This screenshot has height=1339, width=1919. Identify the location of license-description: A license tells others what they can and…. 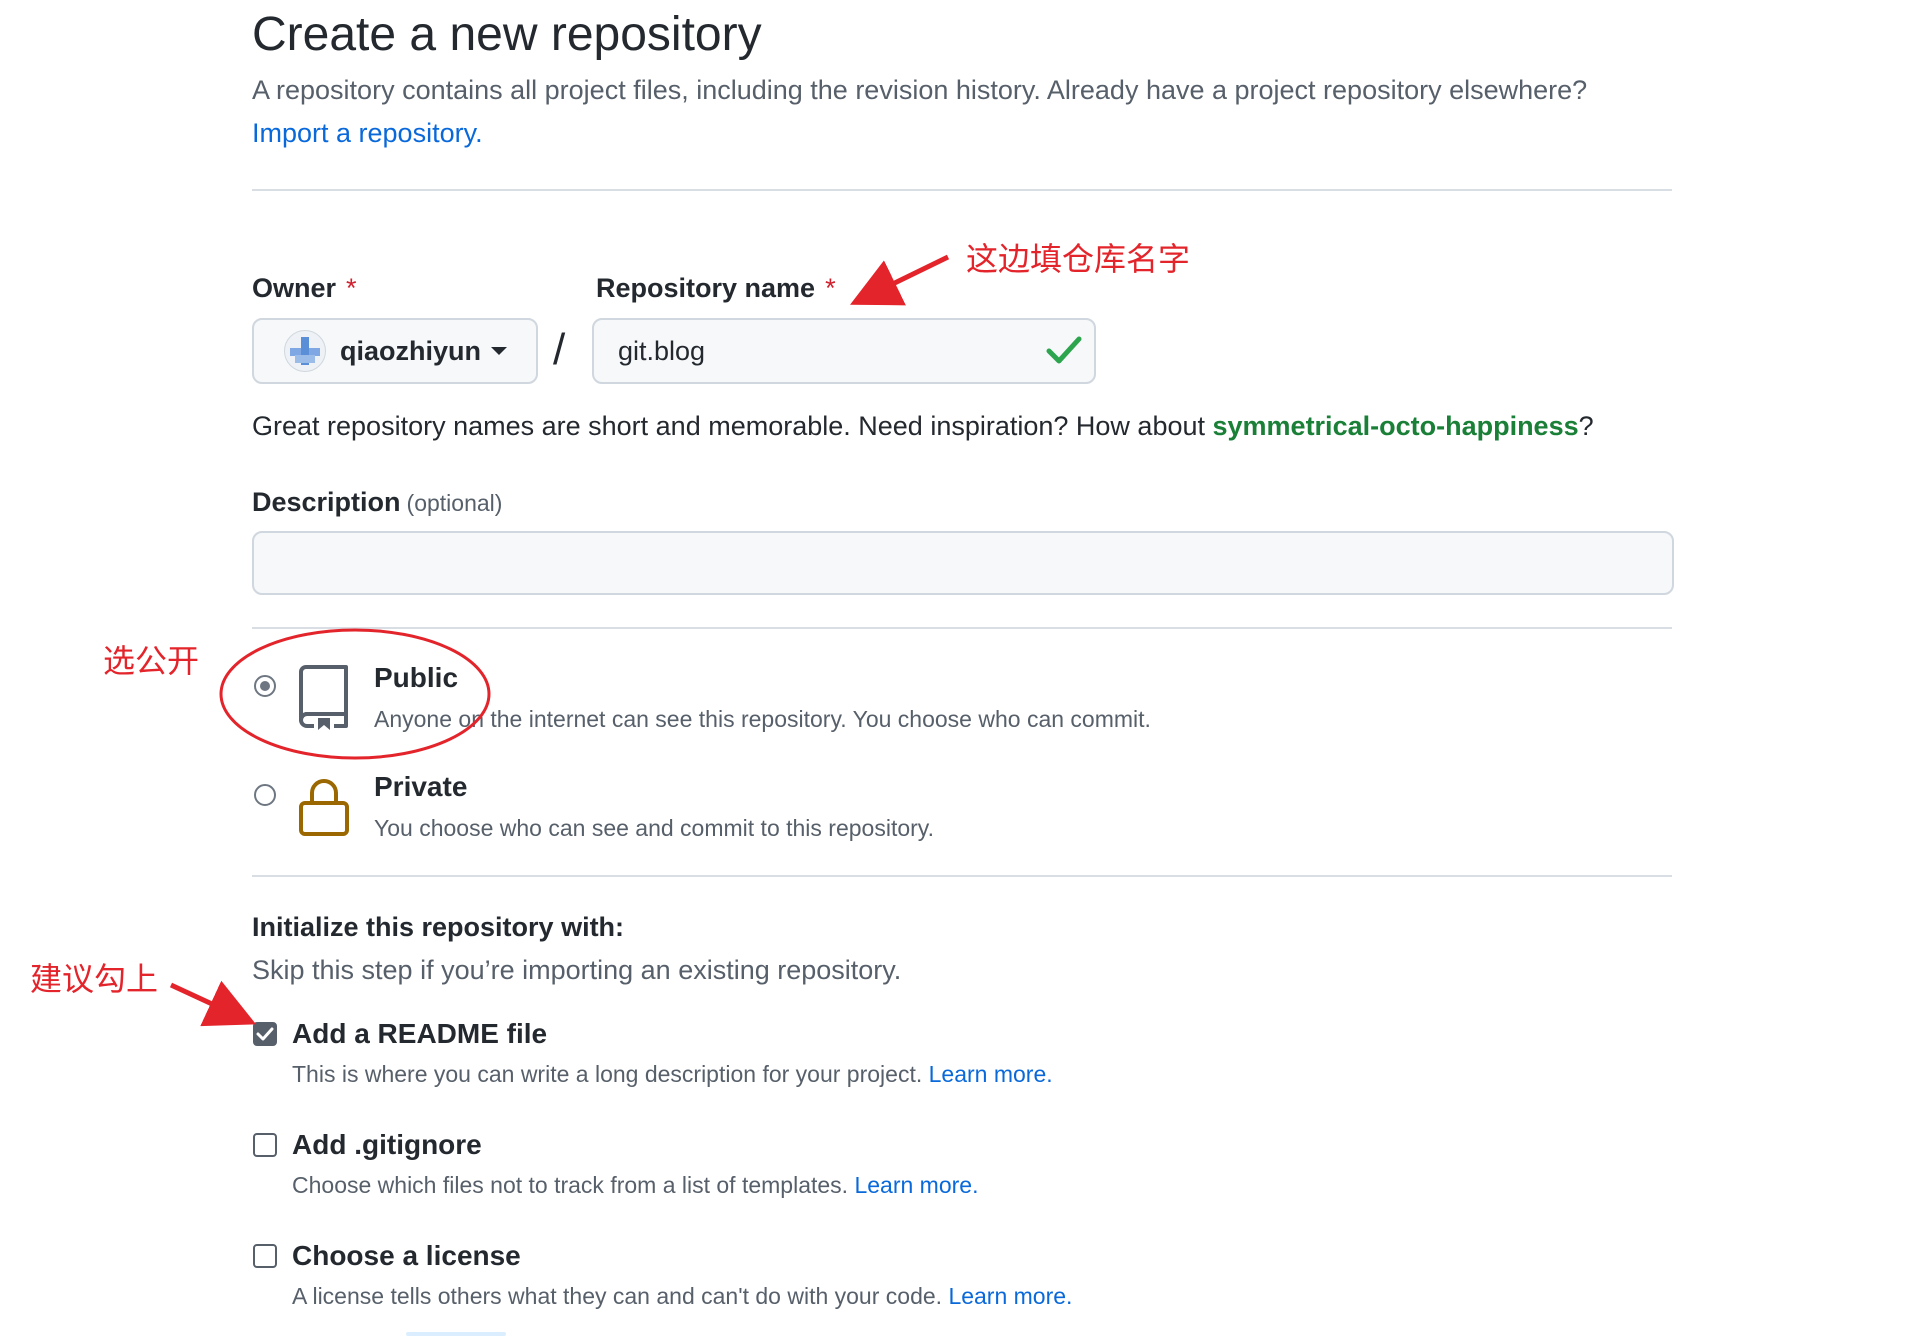
(682, 1296).